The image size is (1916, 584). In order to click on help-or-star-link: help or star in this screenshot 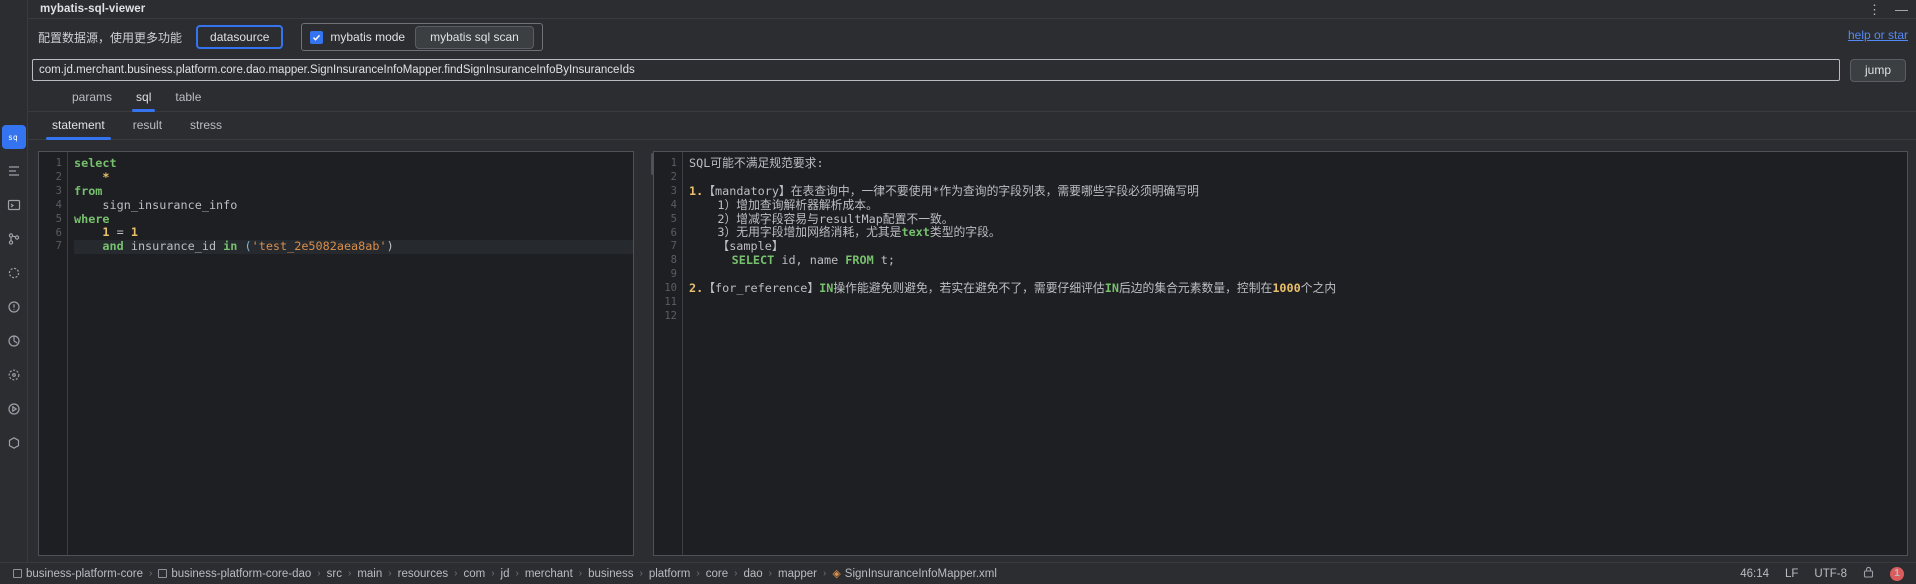, I will do `click(1878, 35)`.